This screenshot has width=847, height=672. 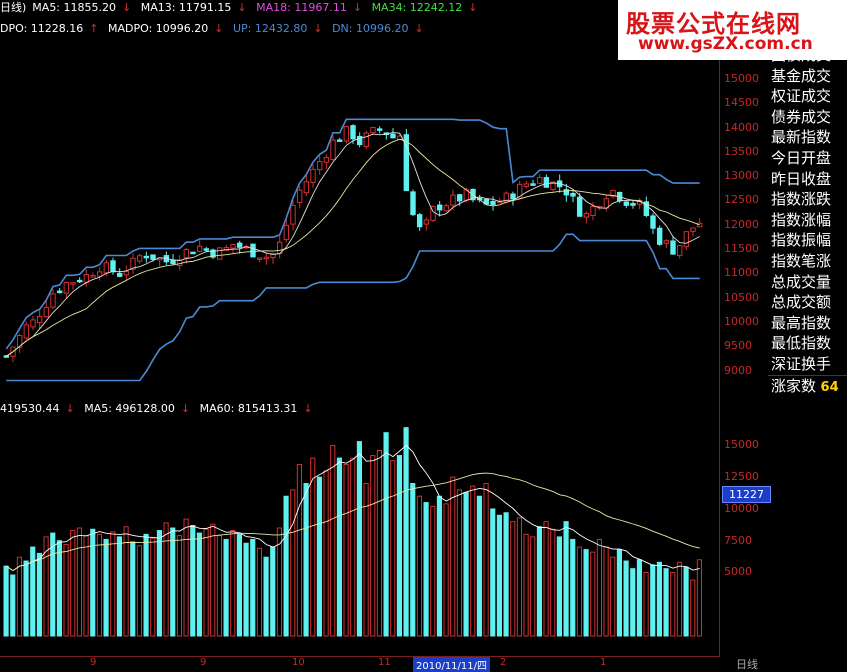 What do you see at coordinates (807, 179) in the screenshot?
I see `quote-field-item: 昨日收盘` at bounding box center [807, 179].